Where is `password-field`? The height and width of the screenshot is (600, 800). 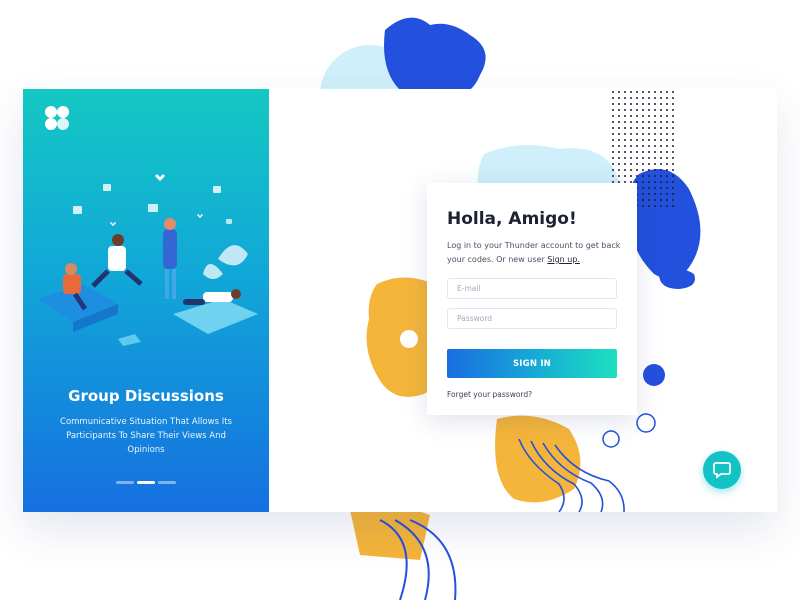 password-field is located at coordinates (532, 318).